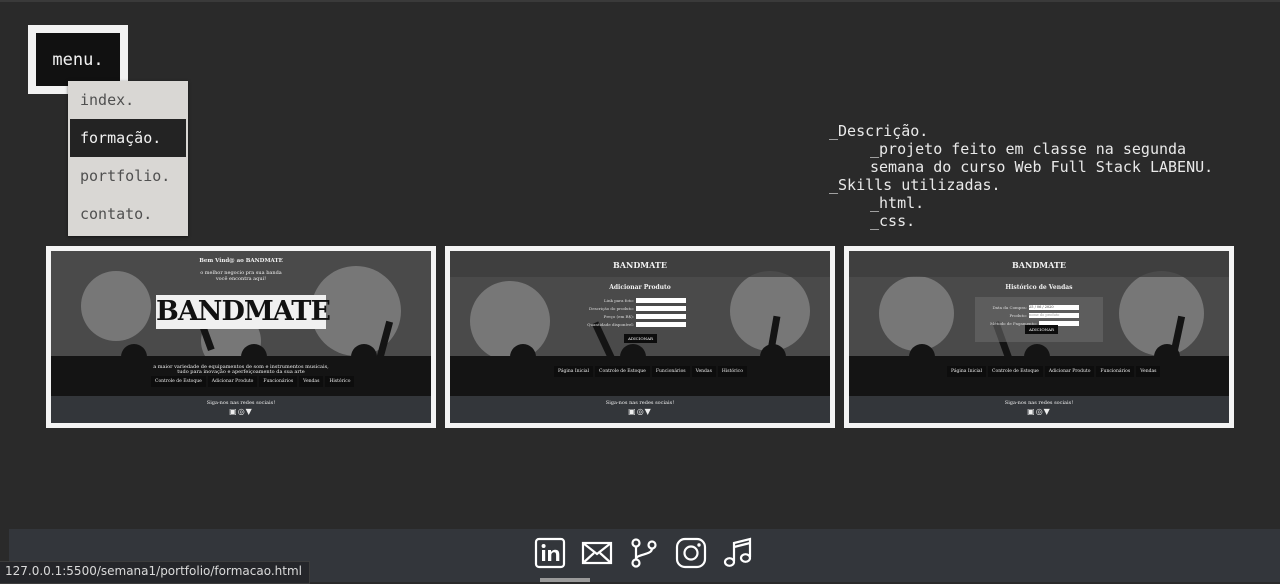  I want to click on tagline-2: você encontra aqui!, so click(241, 279).